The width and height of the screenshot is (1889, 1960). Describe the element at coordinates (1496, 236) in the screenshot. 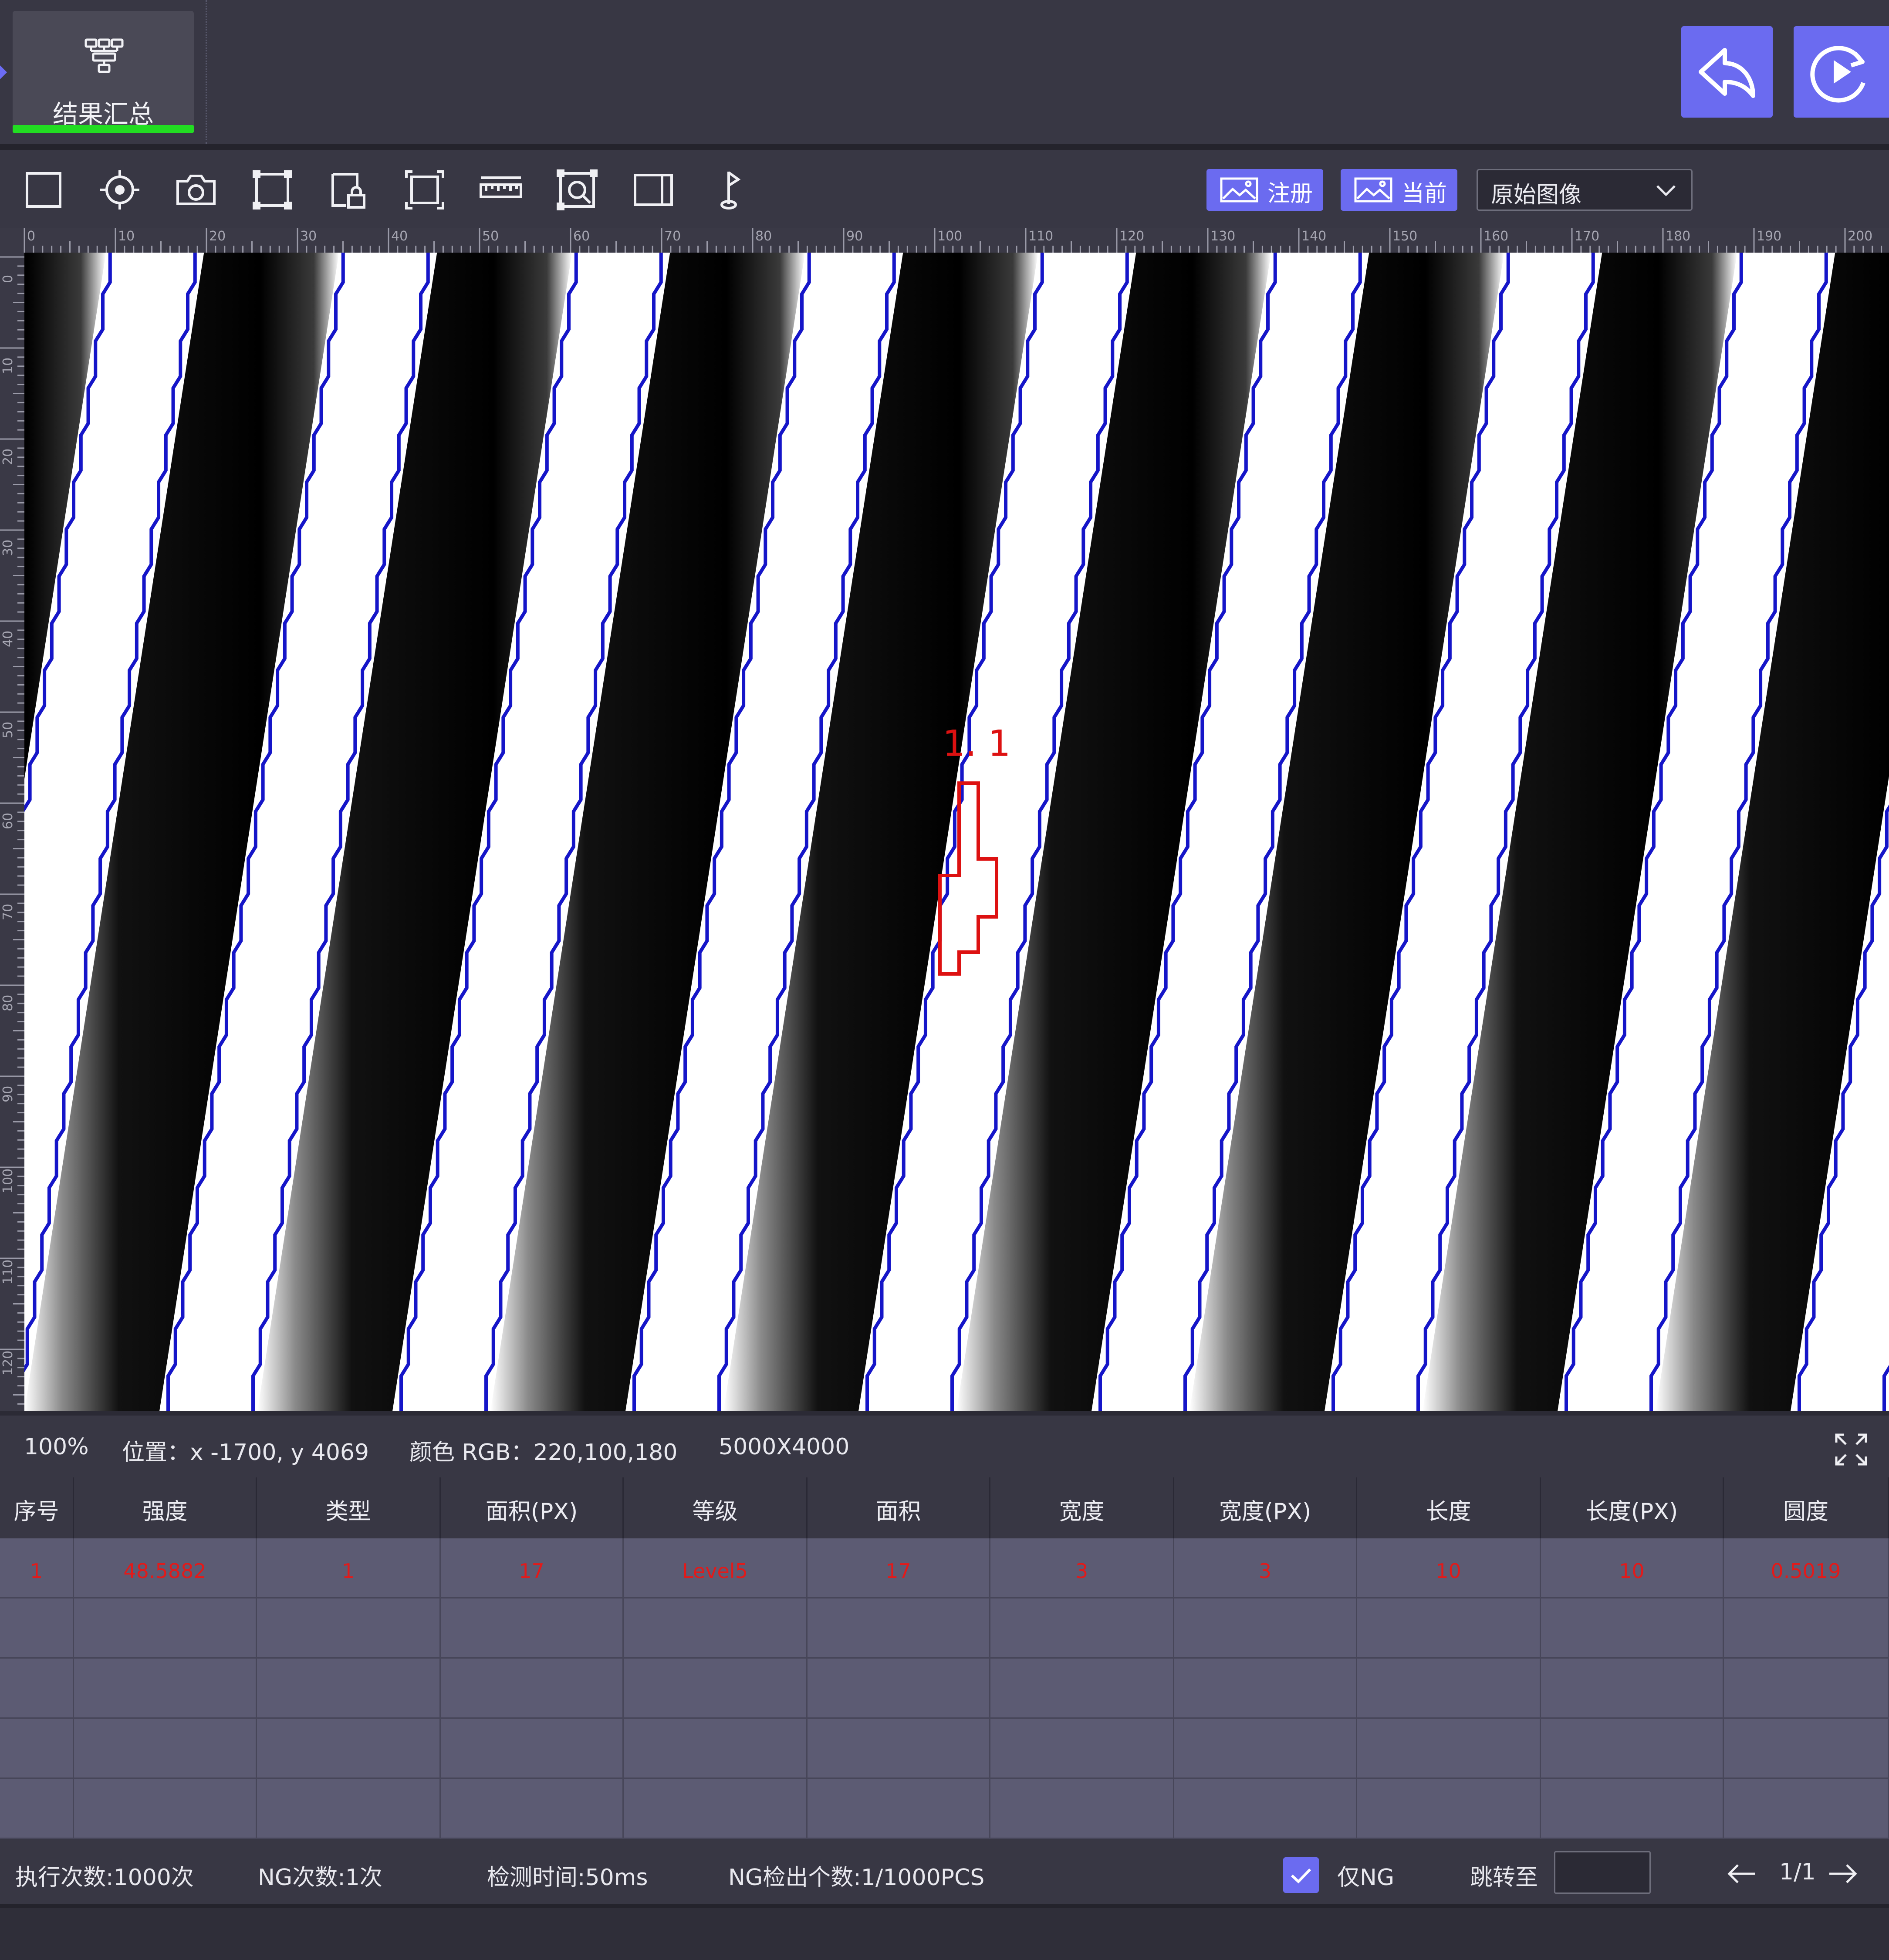

I see `ruler-label: 160` at that location.